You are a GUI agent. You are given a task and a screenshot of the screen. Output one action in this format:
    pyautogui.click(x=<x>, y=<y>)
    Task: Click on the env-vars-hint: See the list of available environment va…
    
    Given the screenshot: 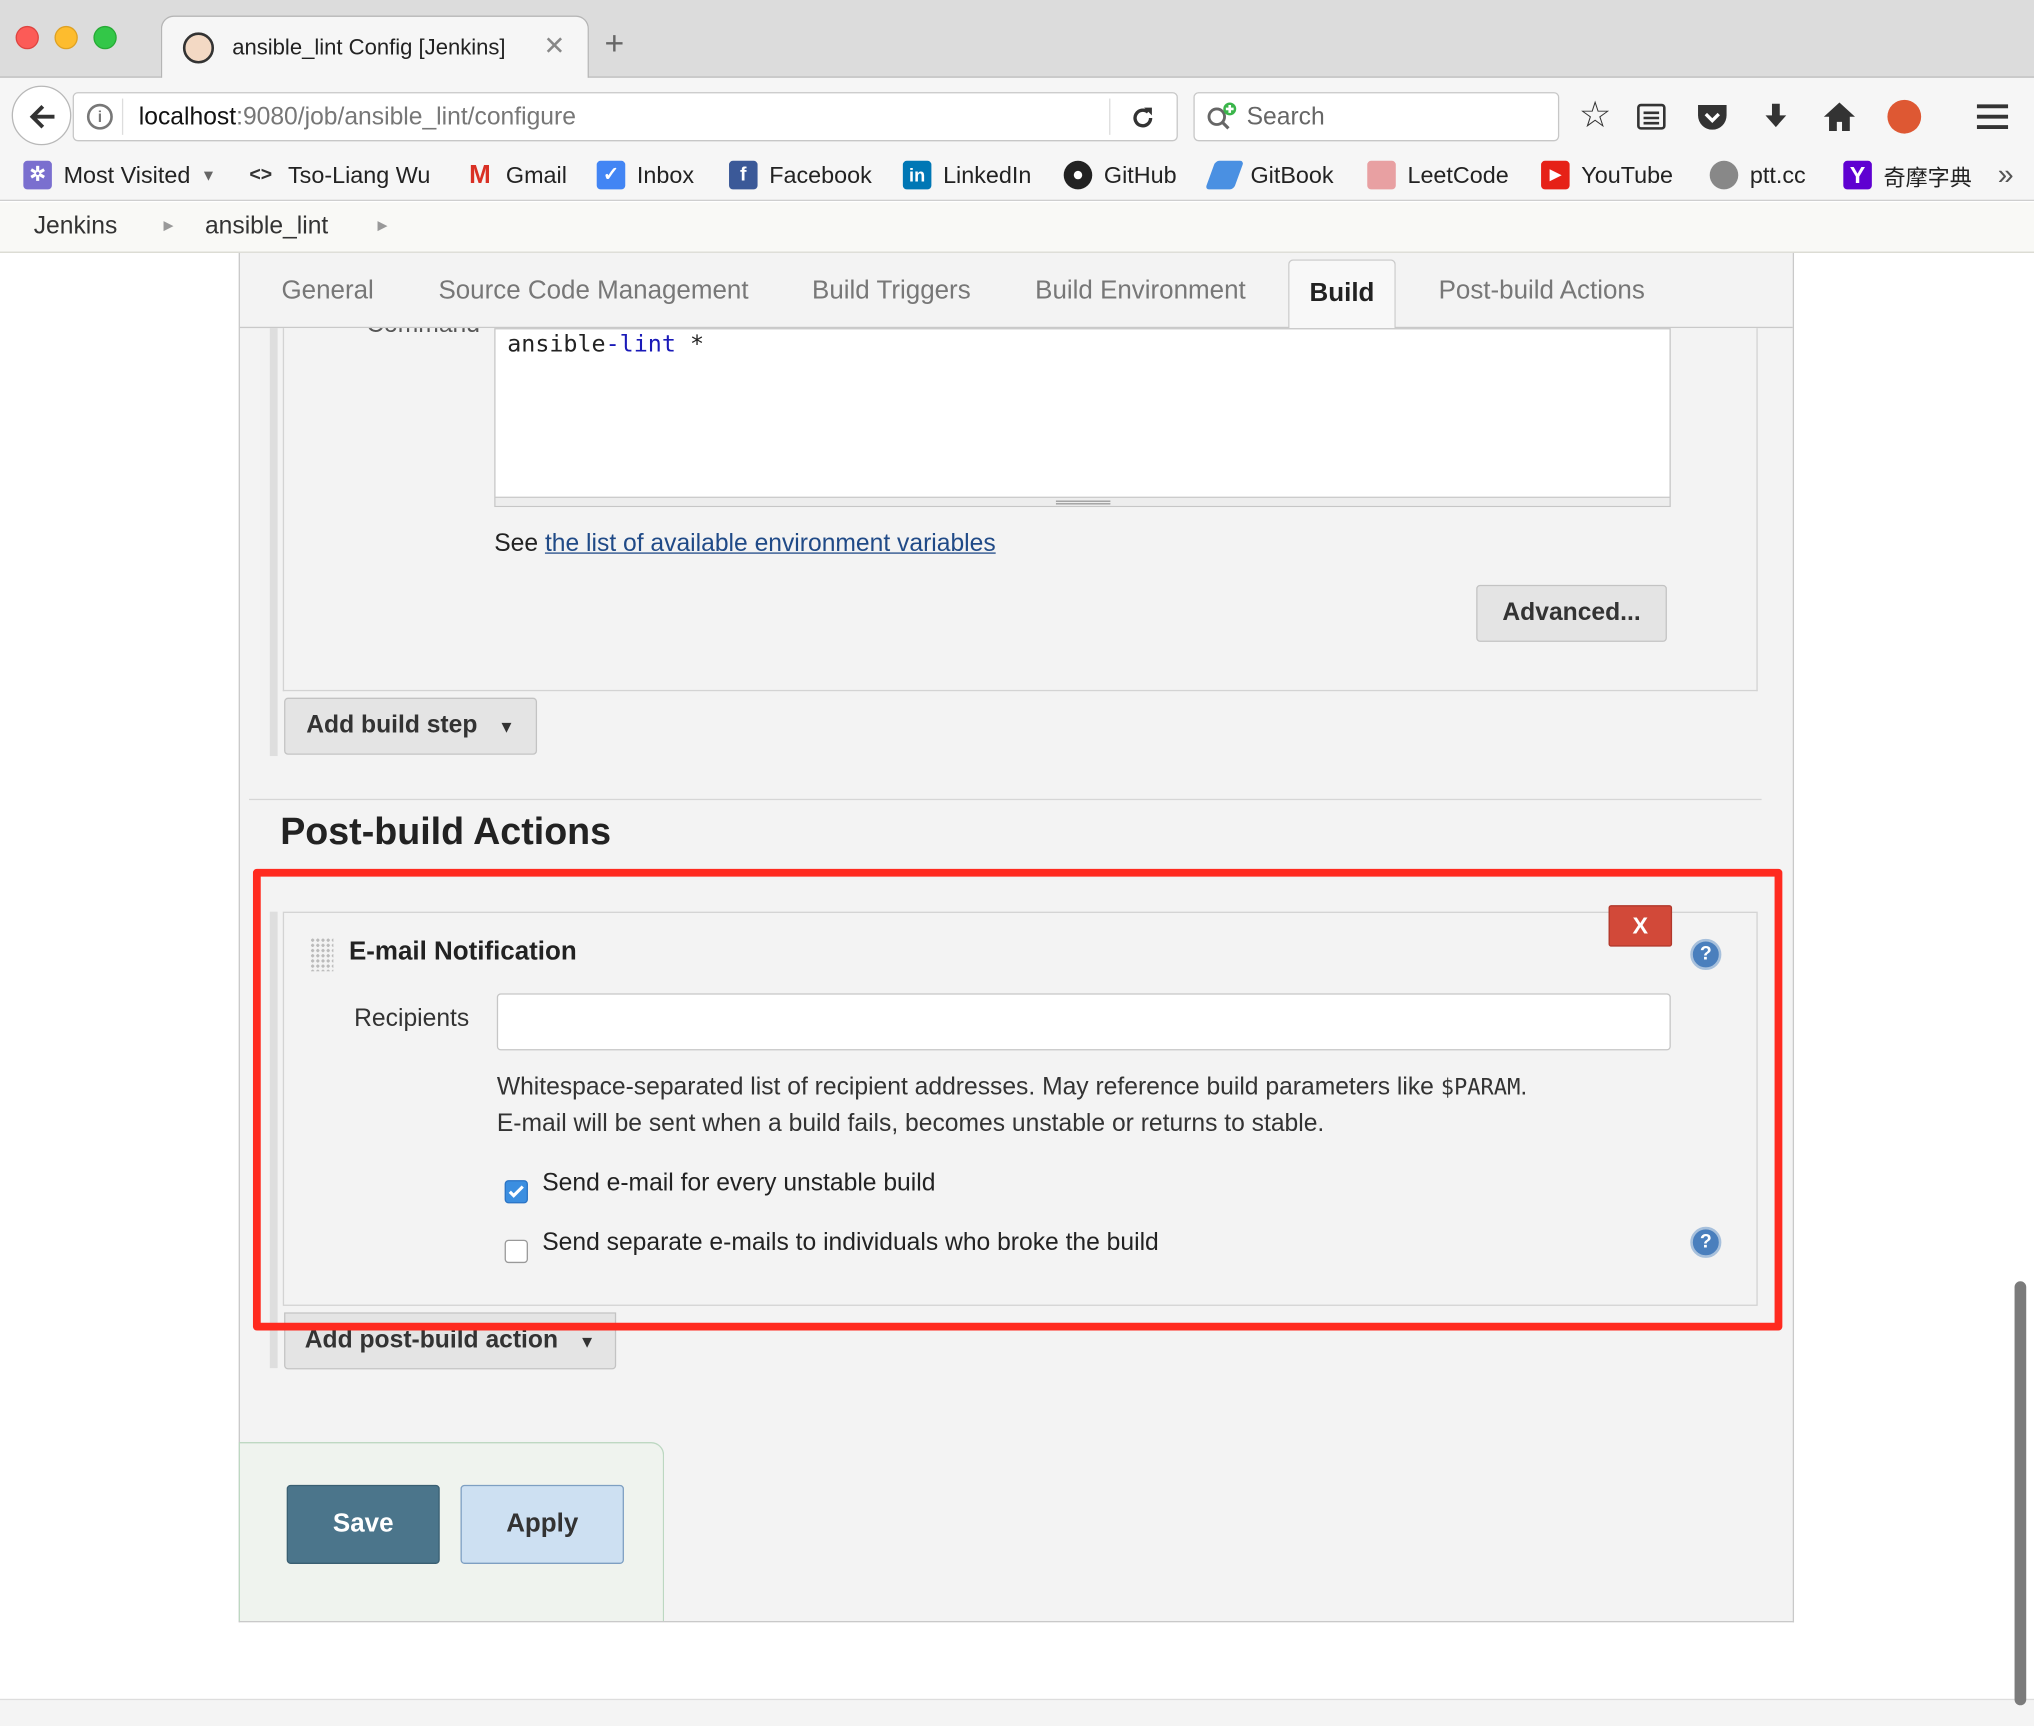 What is the action you would take?
    pyautogui.click(x=745, y=544)
    